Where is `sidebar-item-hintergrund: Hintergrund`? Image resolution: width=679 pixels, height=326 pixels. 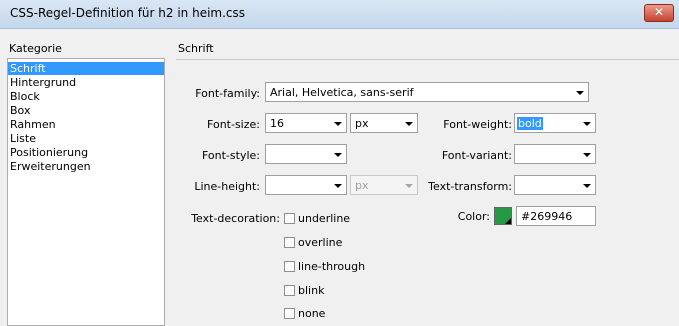
sidebar-item-hintergrund: Hintergrund is located at coordinates (86, 82).